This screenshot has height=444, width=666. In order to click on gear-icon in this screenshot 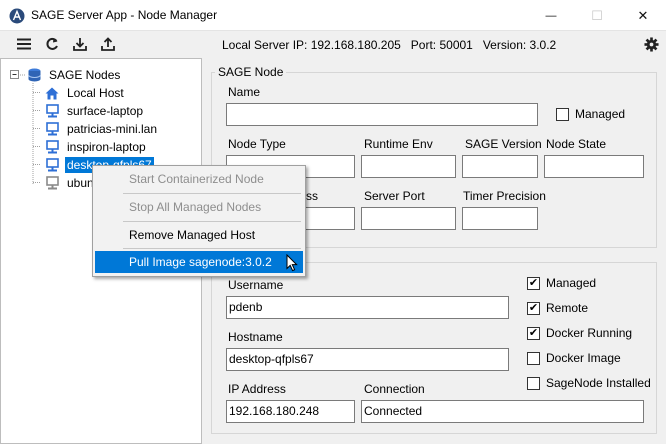, I will do `click(651, 44)`.